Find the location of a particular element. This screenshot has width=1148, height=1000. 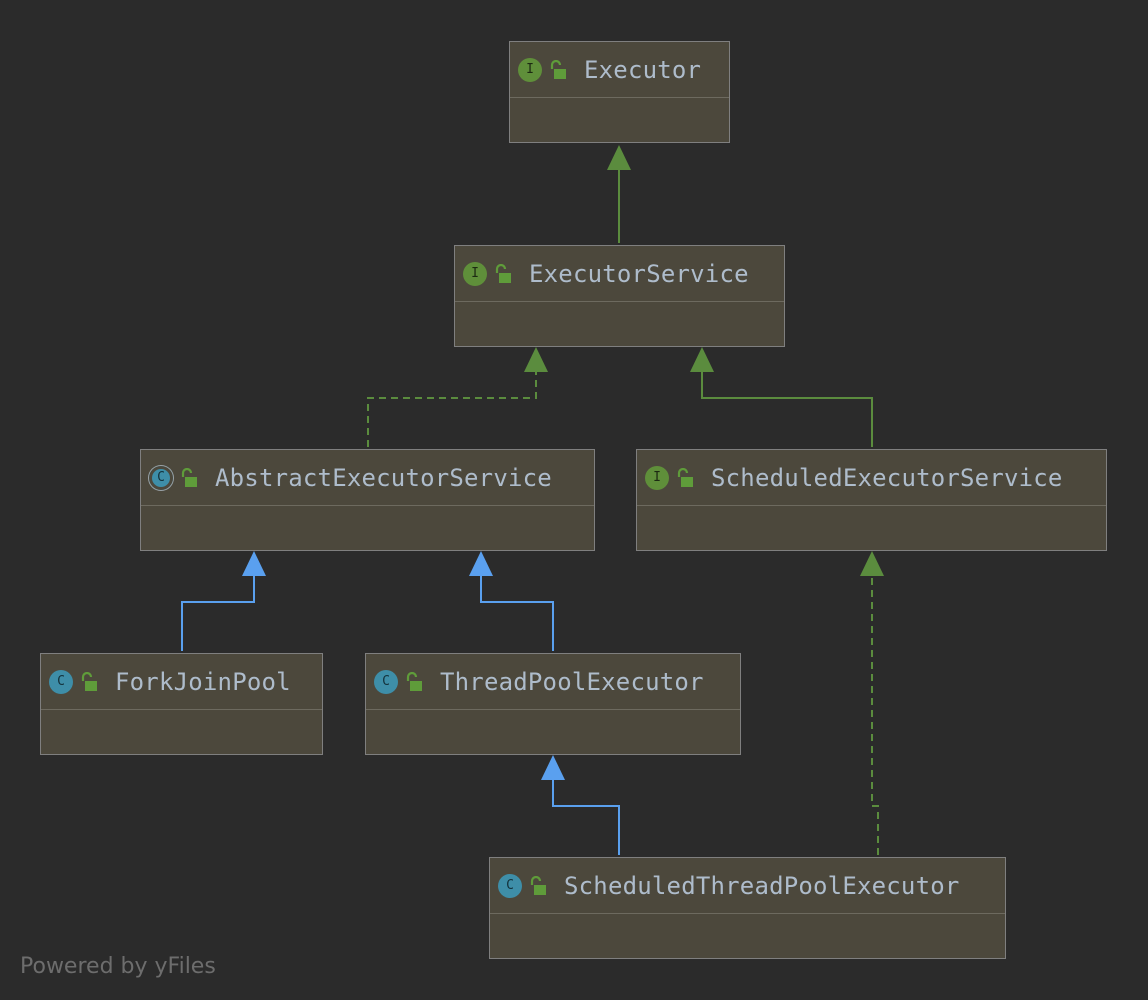

class-node-header: C ForkJoinPool is located at coordinates (181, 682).